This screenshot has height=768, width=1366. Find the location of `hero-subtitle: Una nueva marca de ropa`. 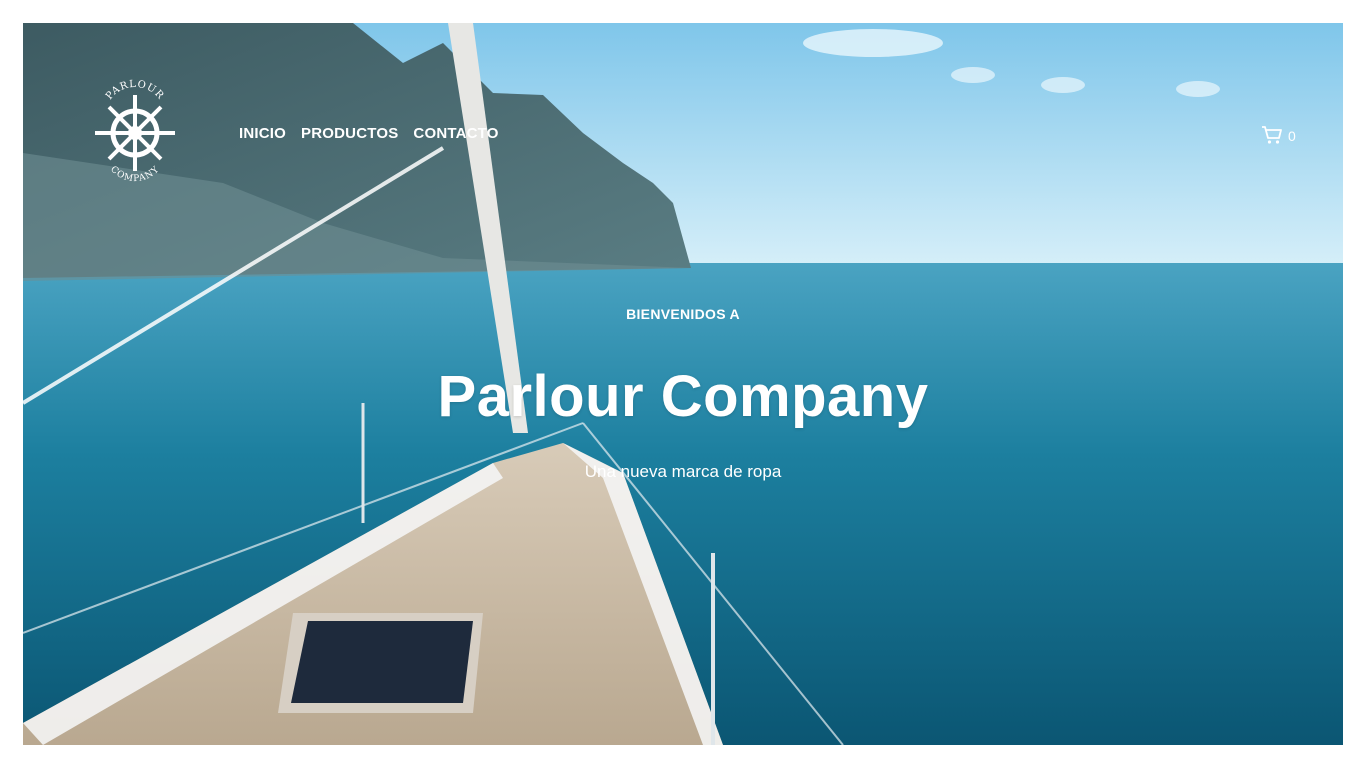

hero-subtitle: Una nueva marca de ropa is located at coordinates (683, 471).